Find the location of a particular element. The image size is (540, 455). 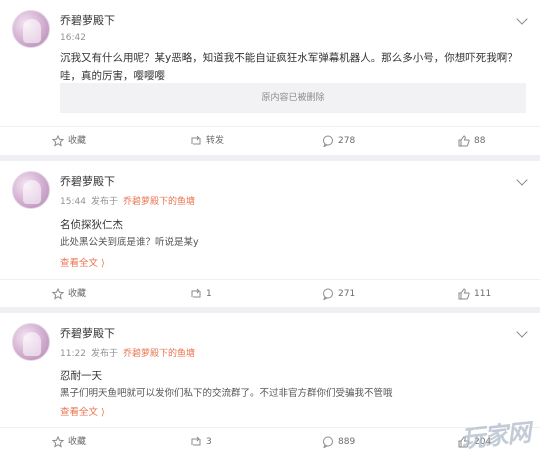

comment-button: 278 is located at coordinates (338, 141).